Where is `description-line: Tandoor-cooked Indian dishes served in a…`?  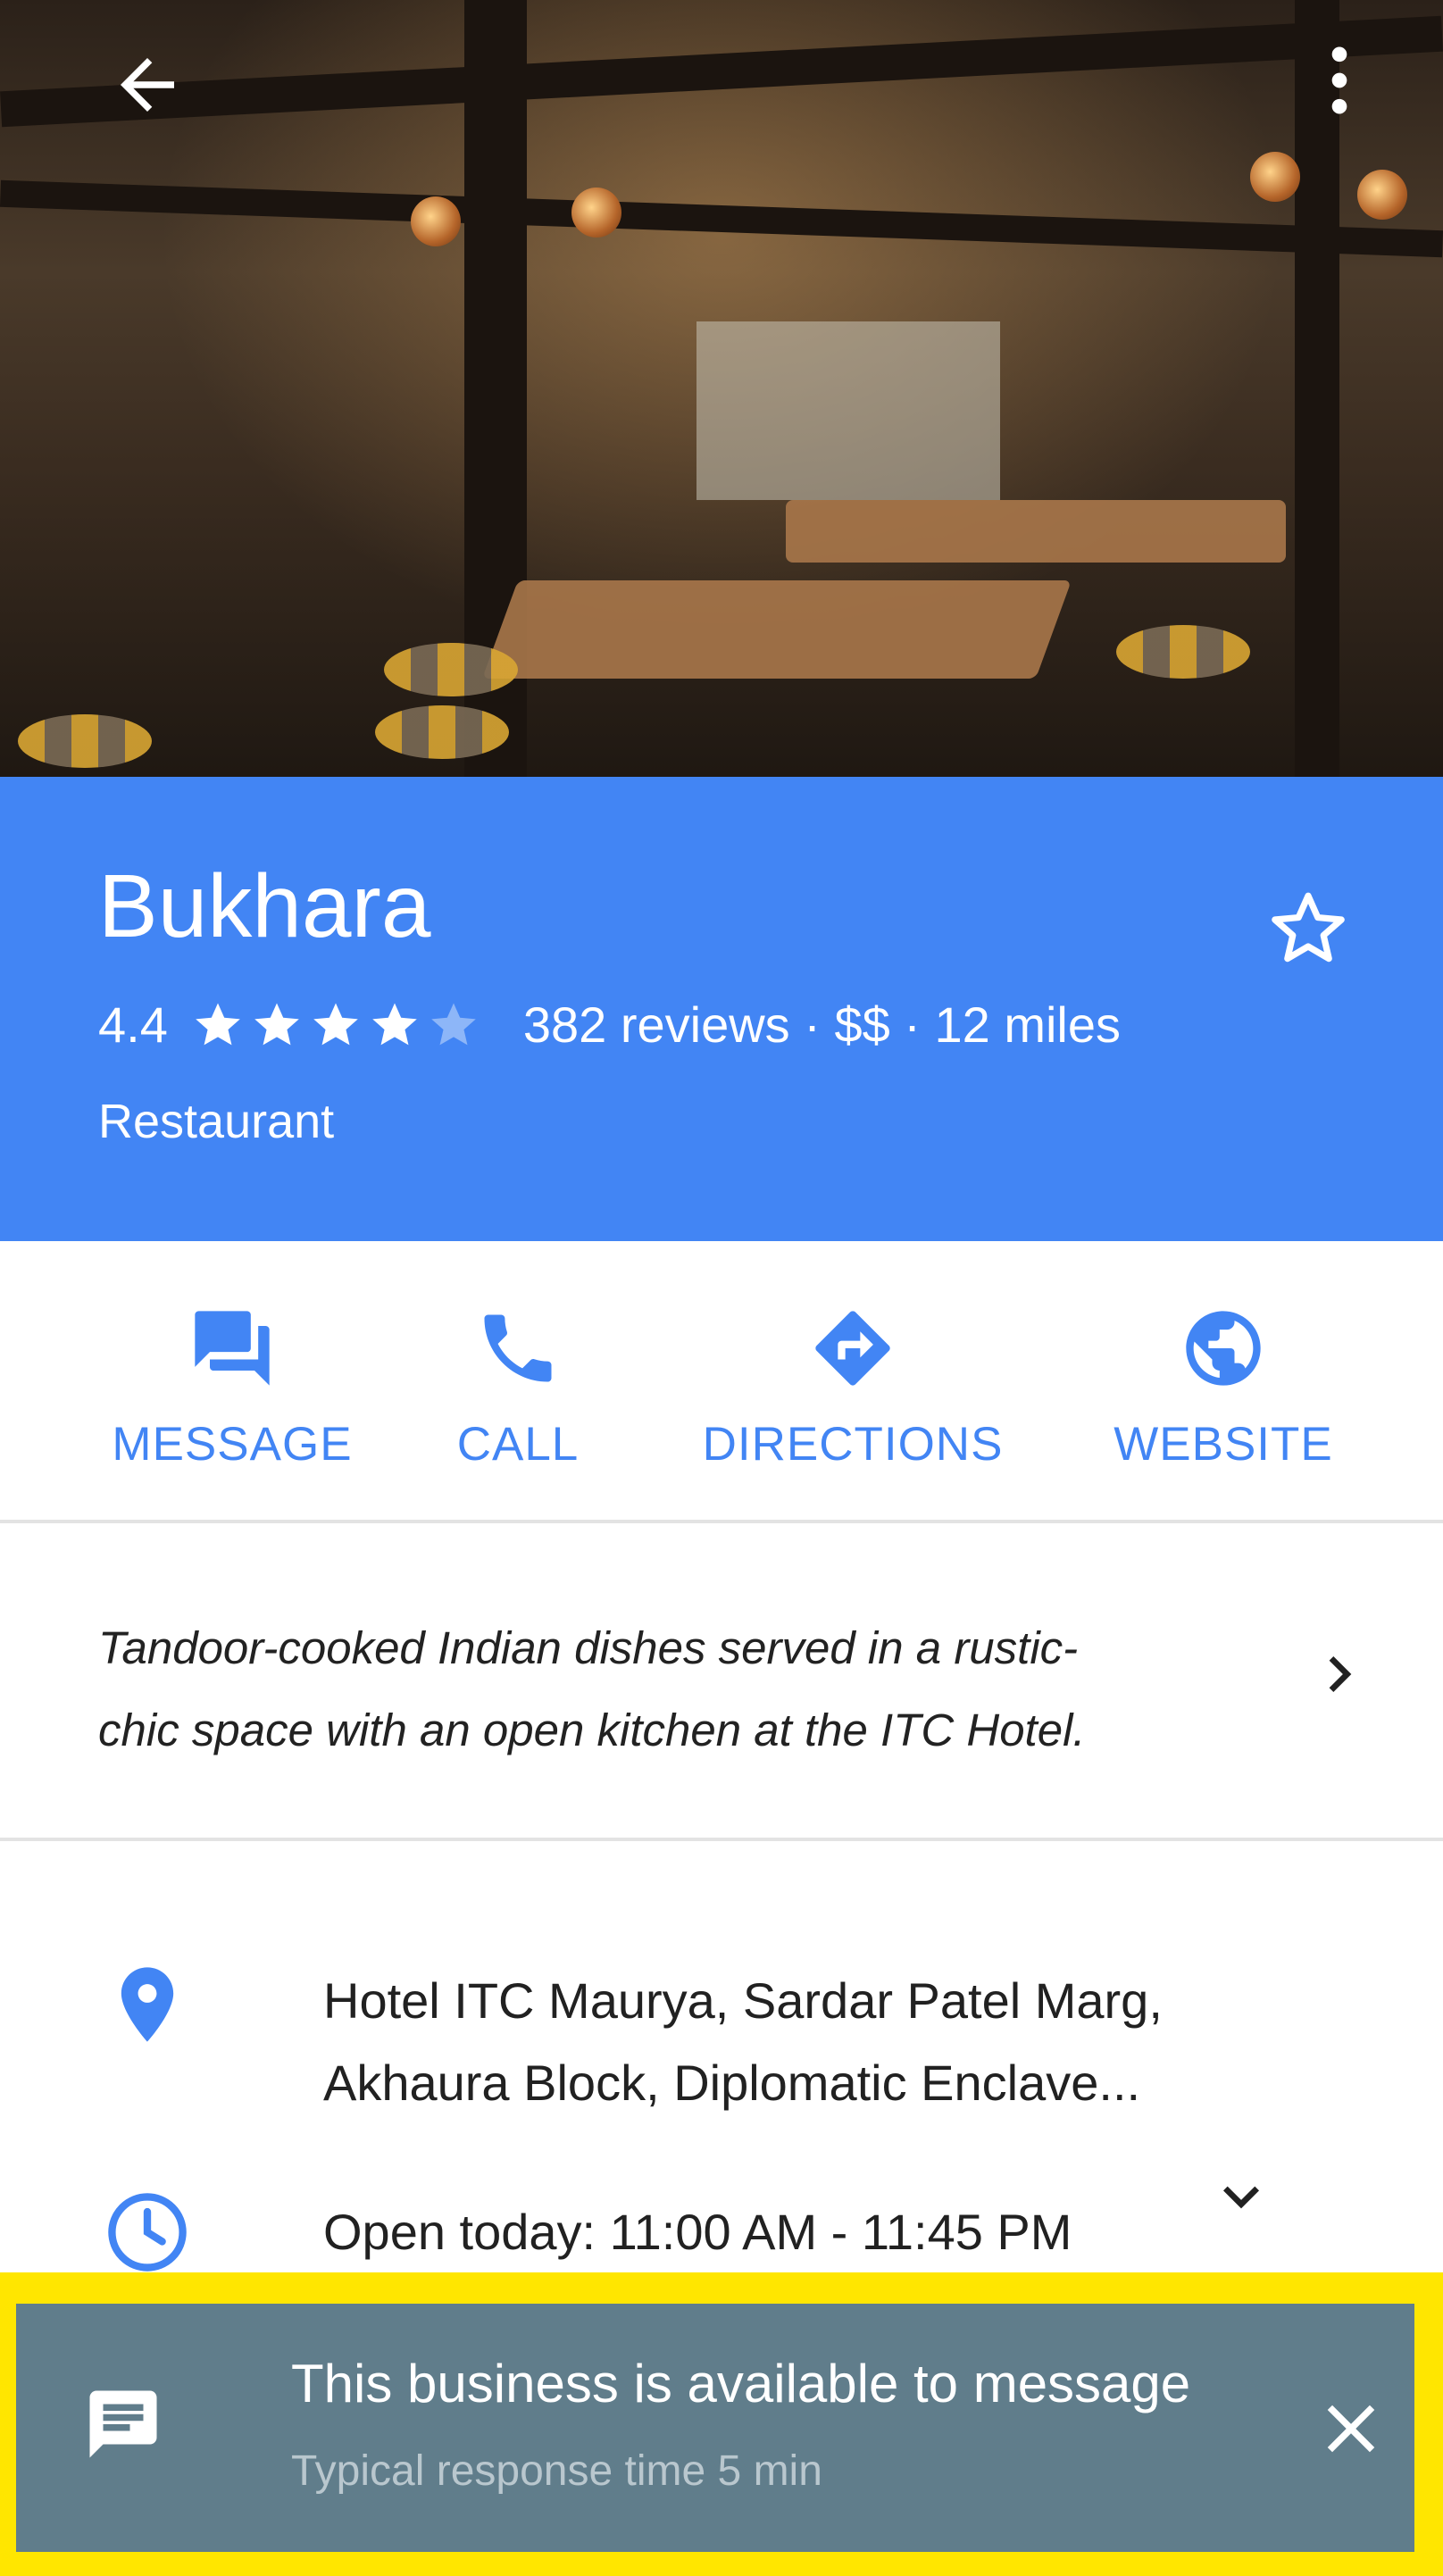
description-line: Tandoor-cooked Indian dishes served in a… is located at coordinates (588, 1647).